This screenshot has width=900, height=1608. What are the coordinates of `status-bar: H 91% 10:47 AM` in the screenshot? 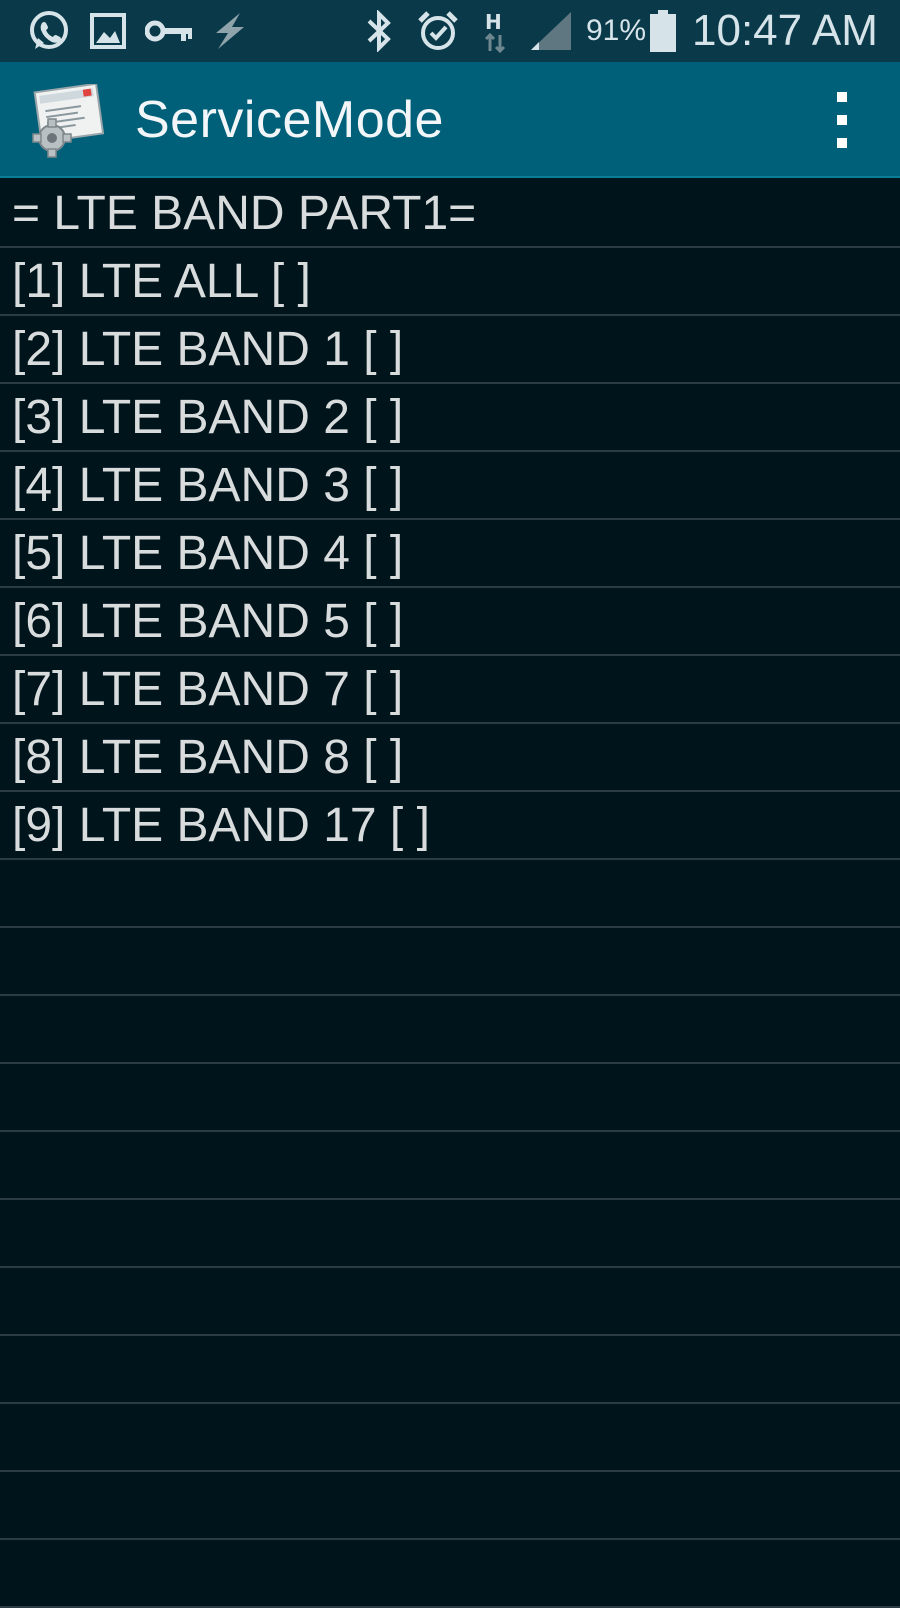 It's located at (450, 31).